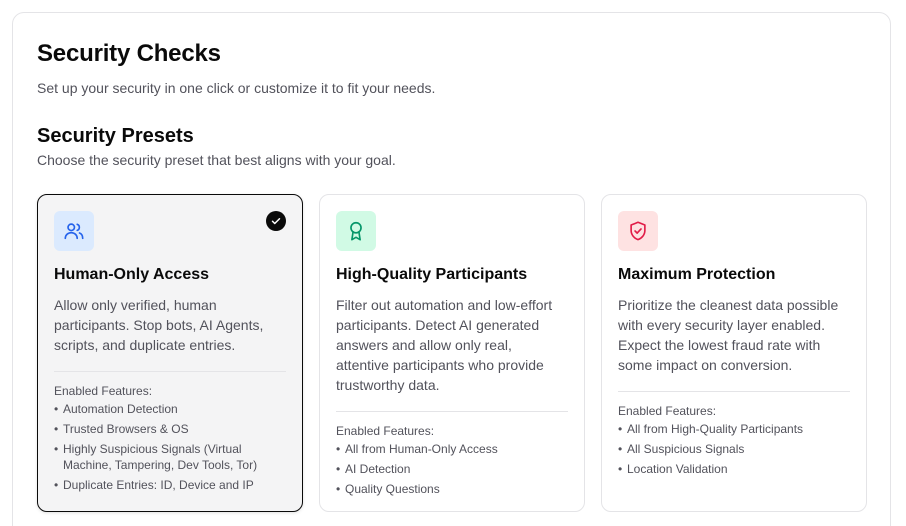 This screenshot has width=906, height=526. I want to click on feature-item: Trusted Browsers & OS, so click(170, 429).